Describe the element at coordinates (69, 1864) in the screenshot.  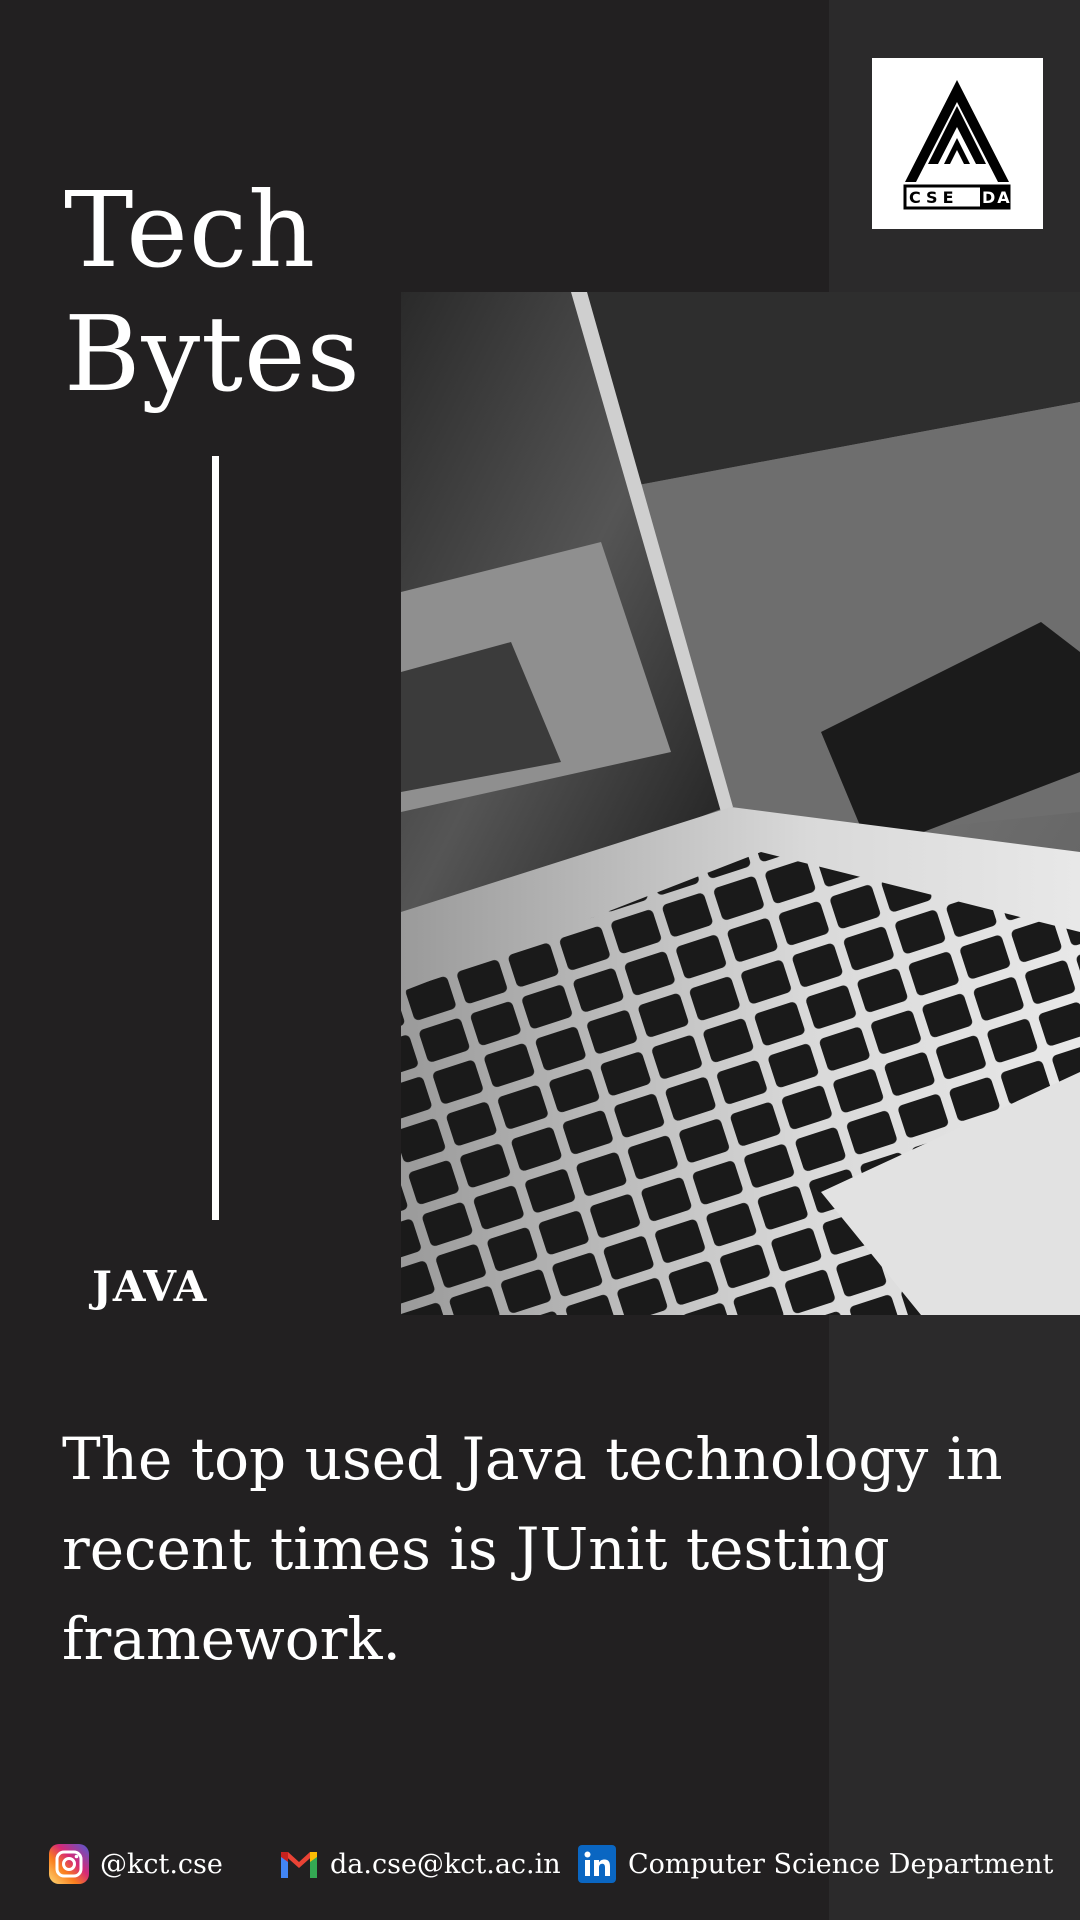
I see `instagram-icon` at that location.